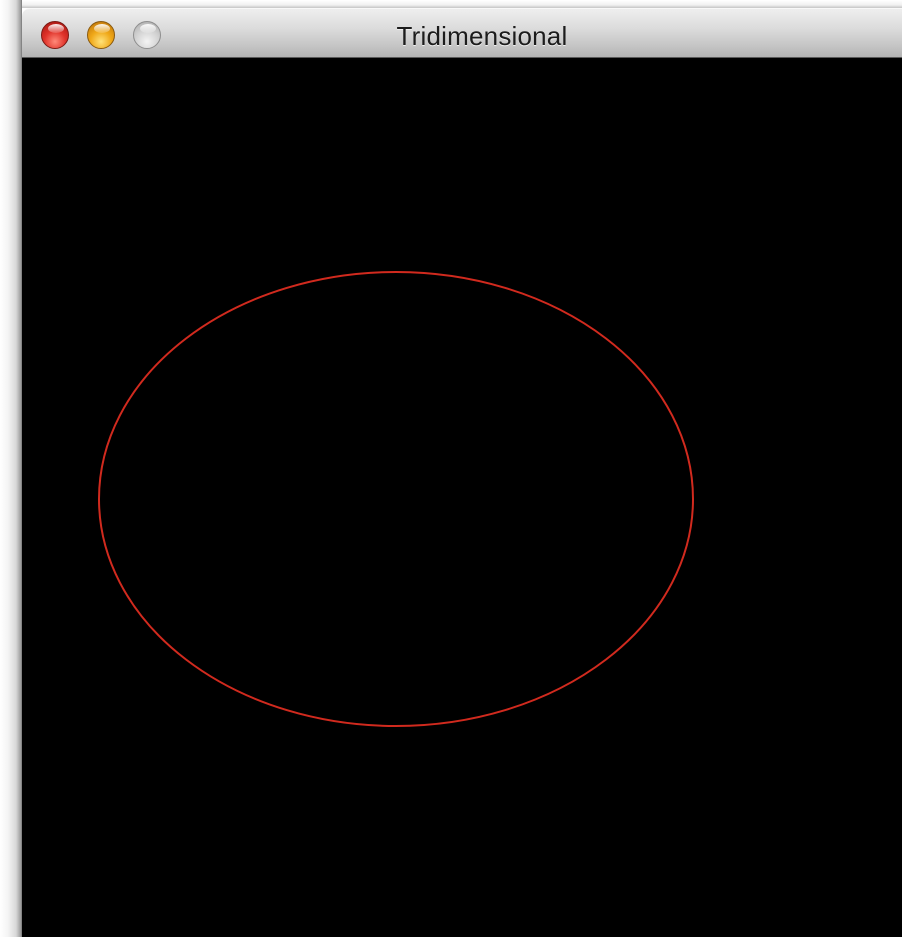 This screenshot has width=902, height=937. I want to click on window-shadow-left, so click(11, 468).